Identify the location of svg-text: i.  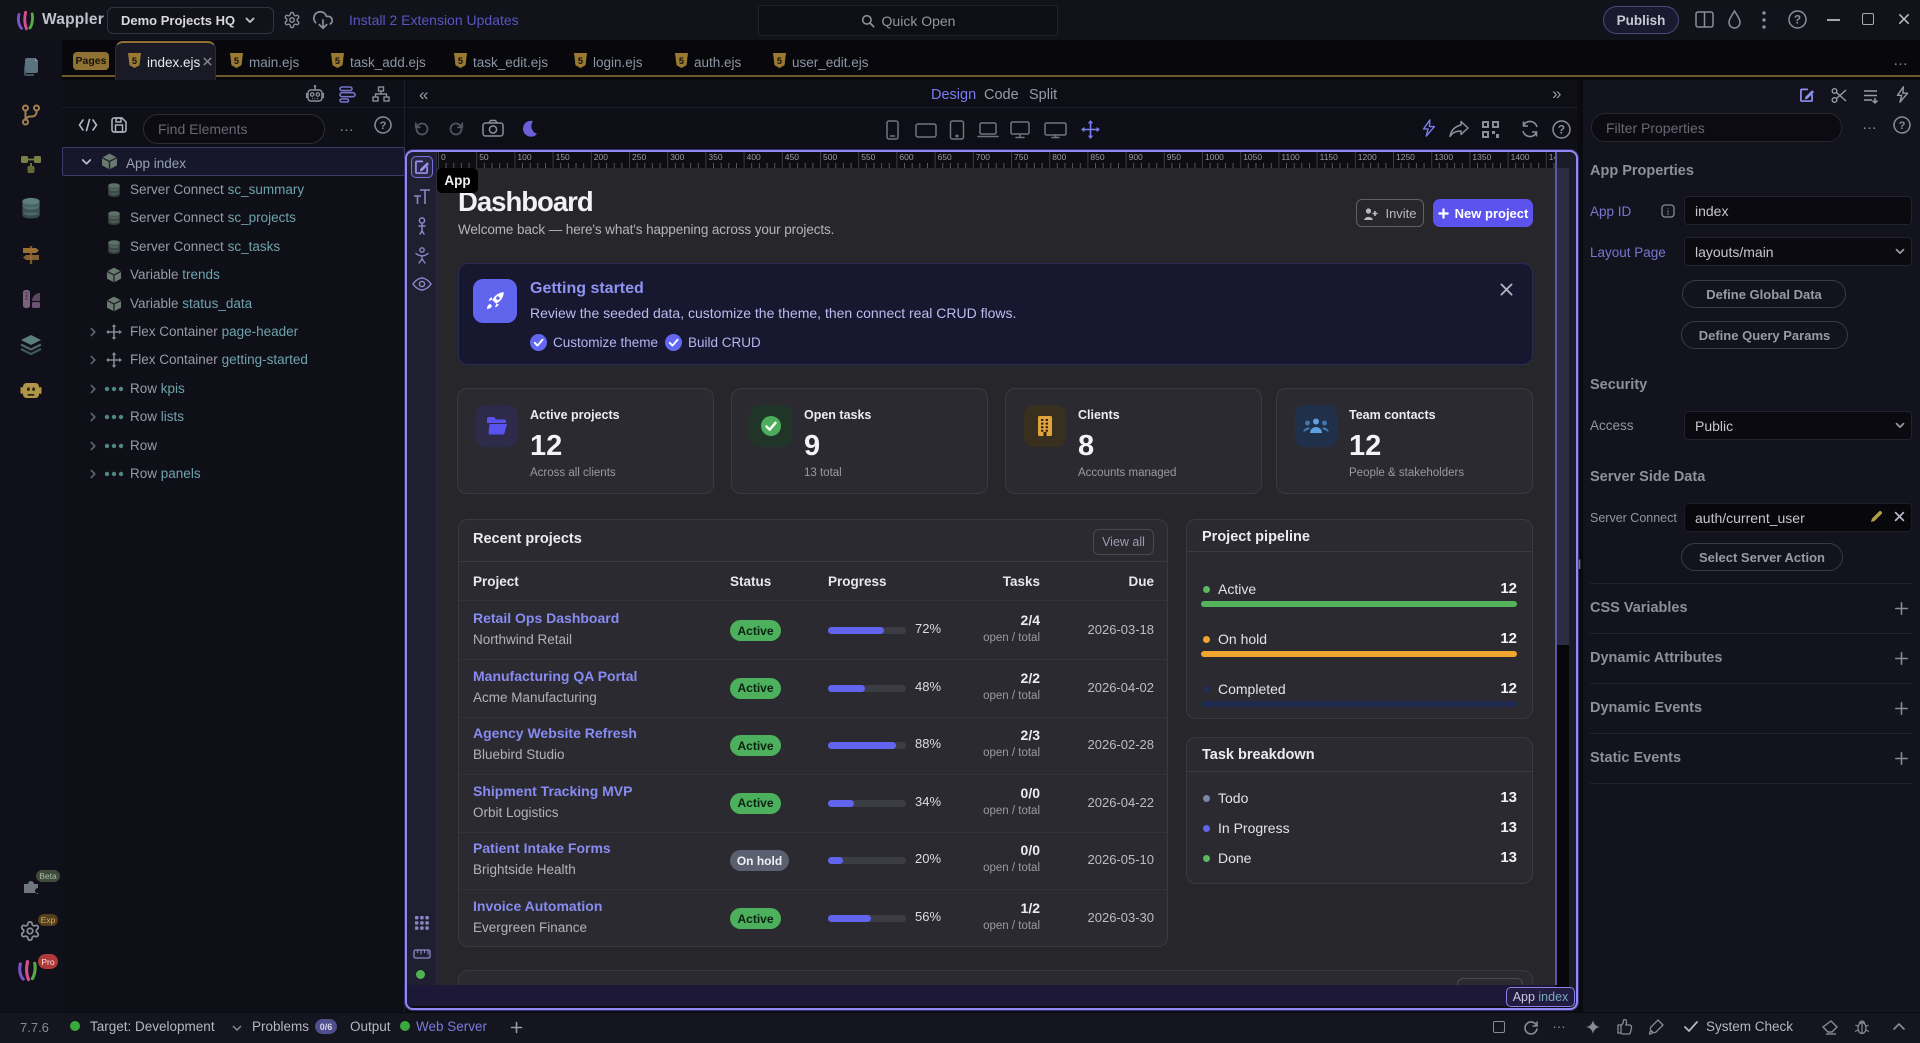
(1668, 212).